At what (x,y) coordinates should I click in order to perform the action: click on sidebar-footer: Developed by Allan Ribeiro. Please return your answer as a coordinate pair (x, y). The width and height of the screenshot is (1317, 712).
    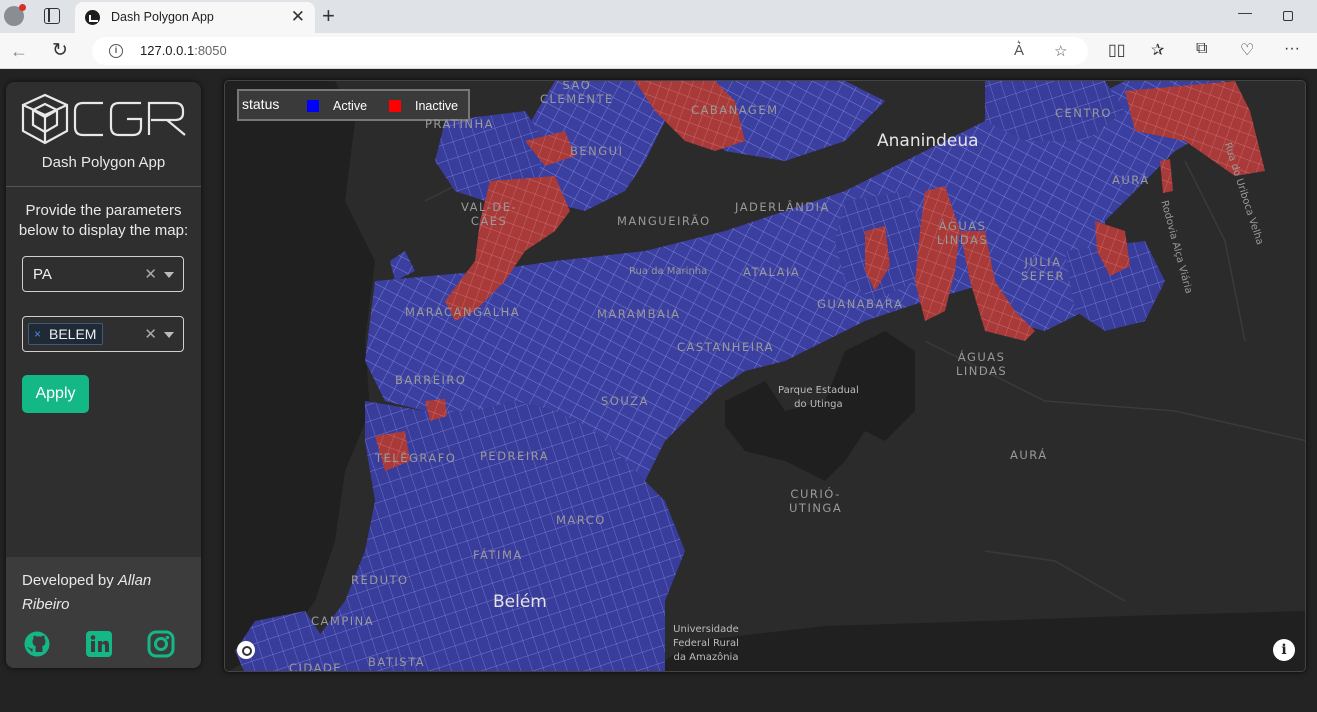
    Looking at the image, I should click on (103, 612).